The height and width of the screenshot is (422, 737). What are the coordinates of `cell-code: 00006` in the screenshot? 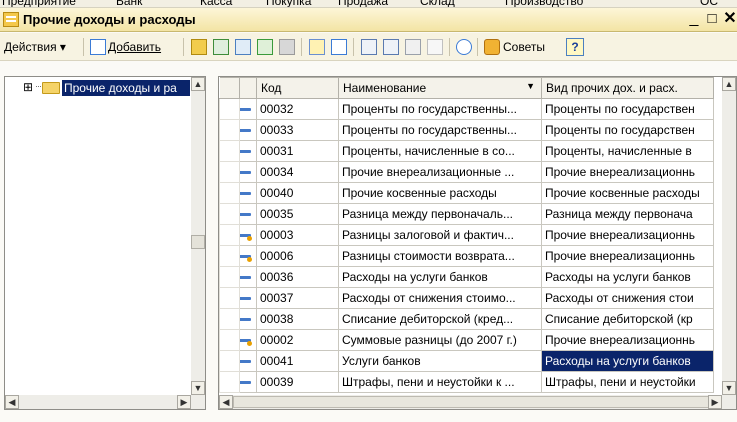 It's located at (297, 256).